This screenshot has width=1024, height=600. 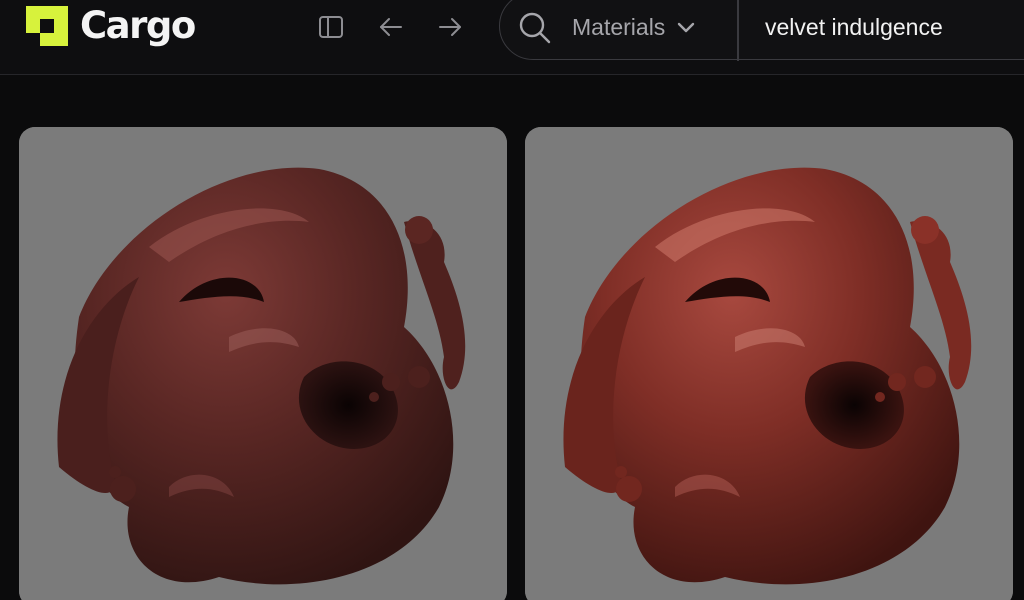 I want to click on top-bar: Cargo Materials velvet indulgence, so click(x=512, y=37).